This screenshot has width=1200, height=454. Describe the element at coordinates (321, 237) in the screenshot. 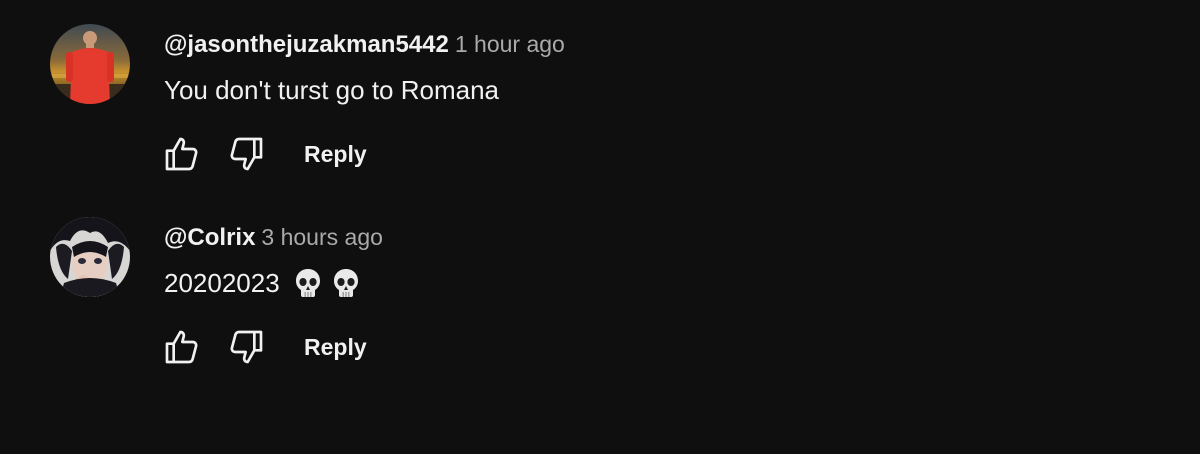

I see `published-time: 3 hours ago` at that location.